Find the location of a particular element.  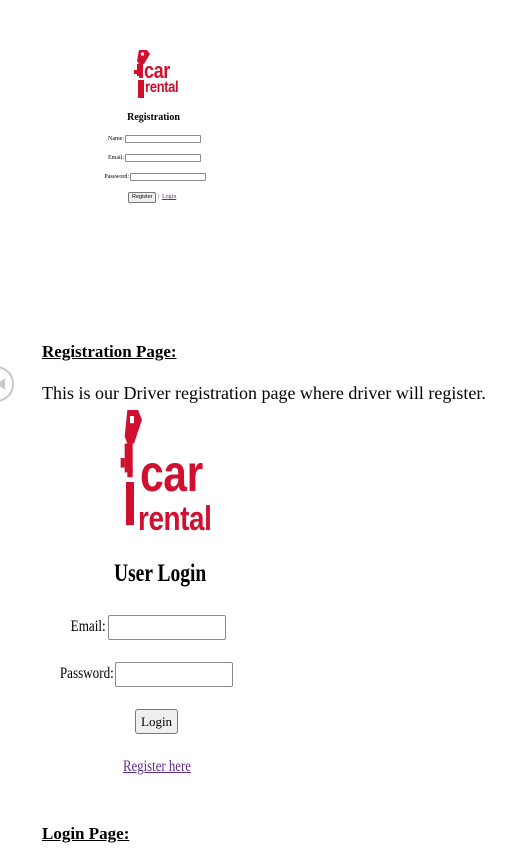

registration-page-heading: Registration Page: is located at coordinates (109, 351).